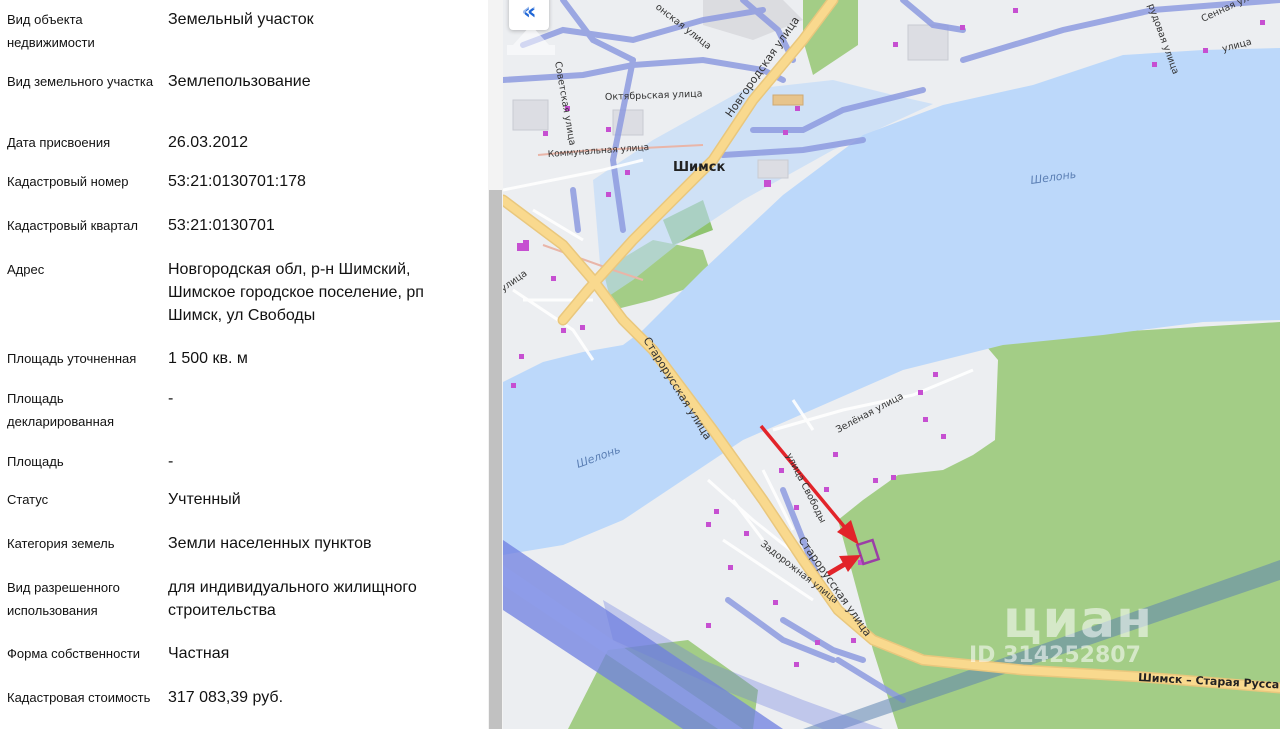  I want to click on detail-label: Вид объекта недвижимости, so click(51, 31).